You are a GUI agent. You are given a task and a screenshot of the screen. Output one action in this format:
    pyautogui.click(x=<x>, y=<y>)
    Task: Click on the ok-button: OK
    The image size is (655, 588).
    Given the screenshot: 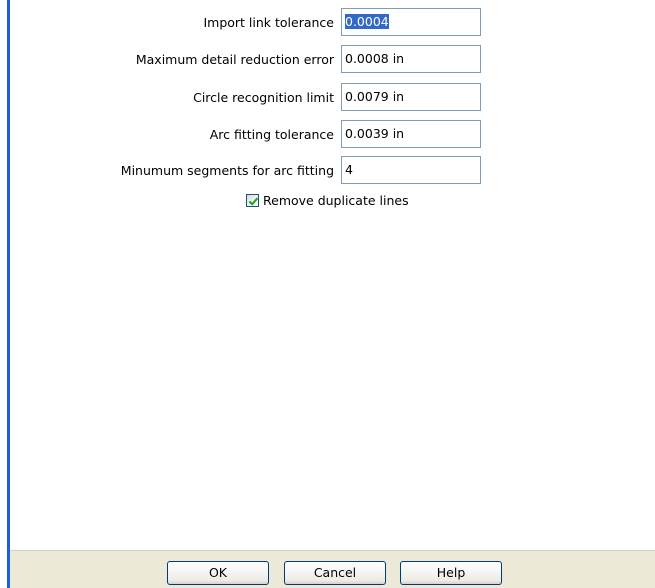 What is the action you would take?
    pyautogui.click(x=218, y=573)
    